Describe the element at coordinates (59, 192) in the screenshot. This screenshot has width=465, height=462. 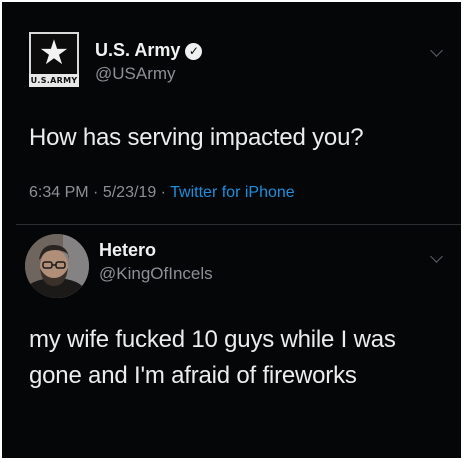
I see `tweet-time: 6:34 PM` at that location.